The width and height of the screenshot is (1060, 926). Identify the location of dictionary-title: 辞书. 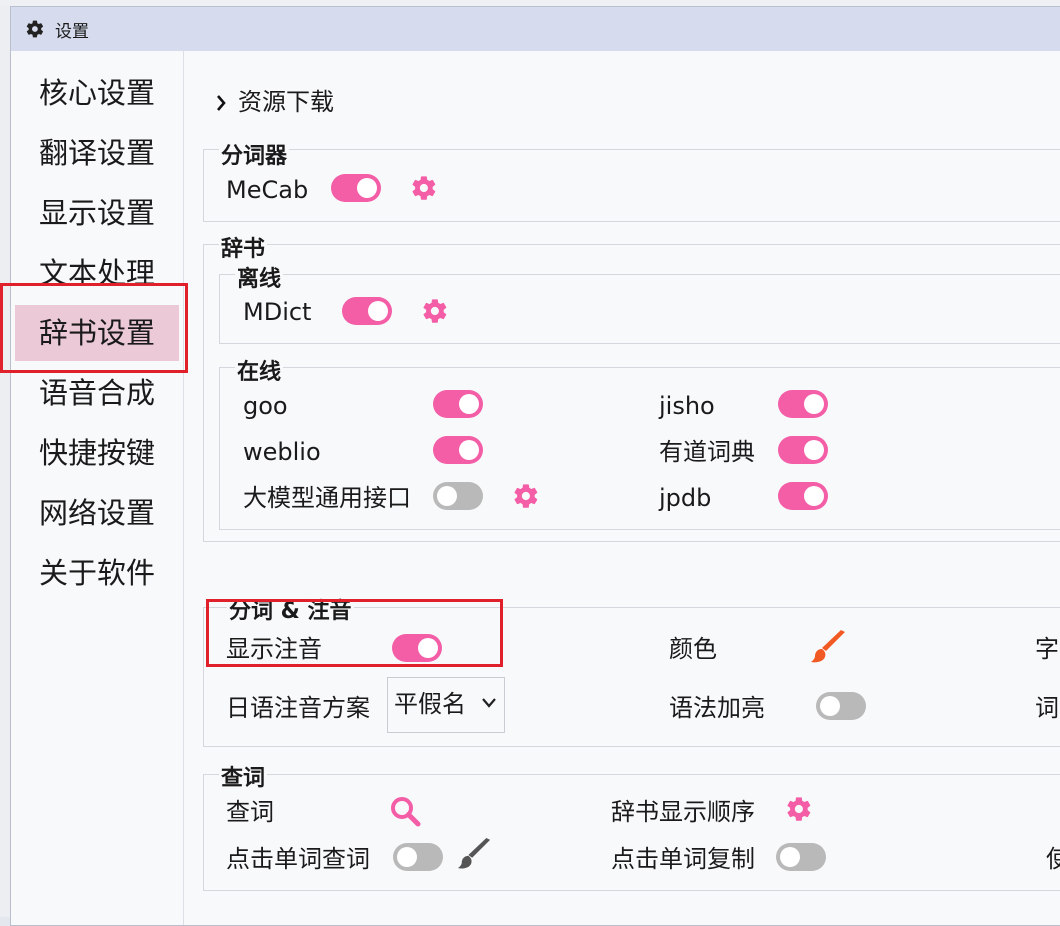
(243, 250).